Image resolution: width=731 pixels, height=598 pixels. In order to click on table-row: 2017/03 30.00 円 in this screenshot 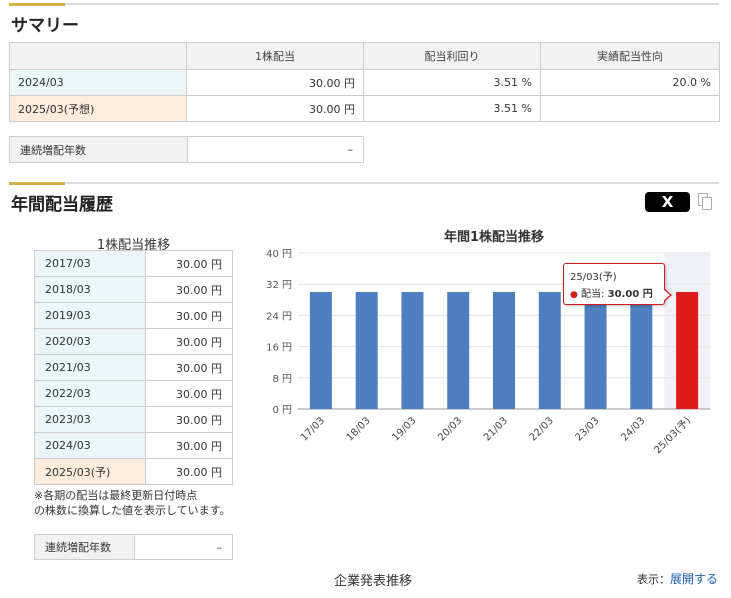, I will do `click(133, 263)`.